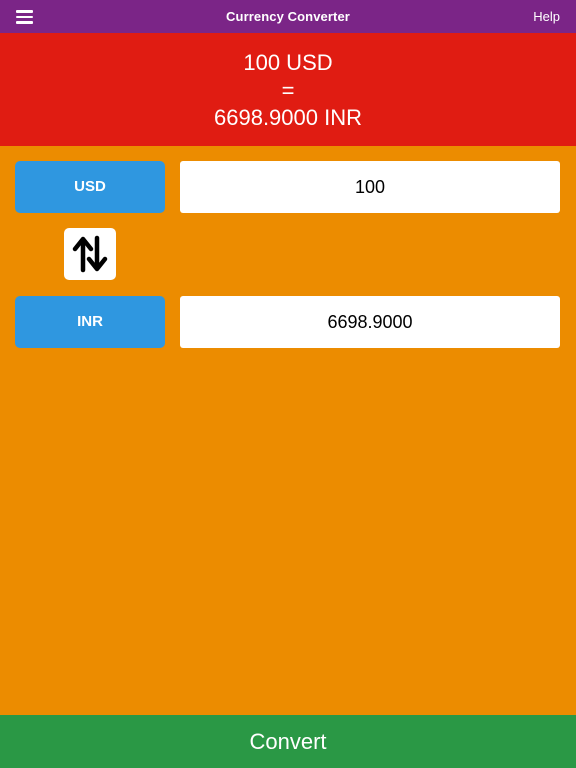  I want to click on swap-vertical-arrows-icon, so click(90, 254).